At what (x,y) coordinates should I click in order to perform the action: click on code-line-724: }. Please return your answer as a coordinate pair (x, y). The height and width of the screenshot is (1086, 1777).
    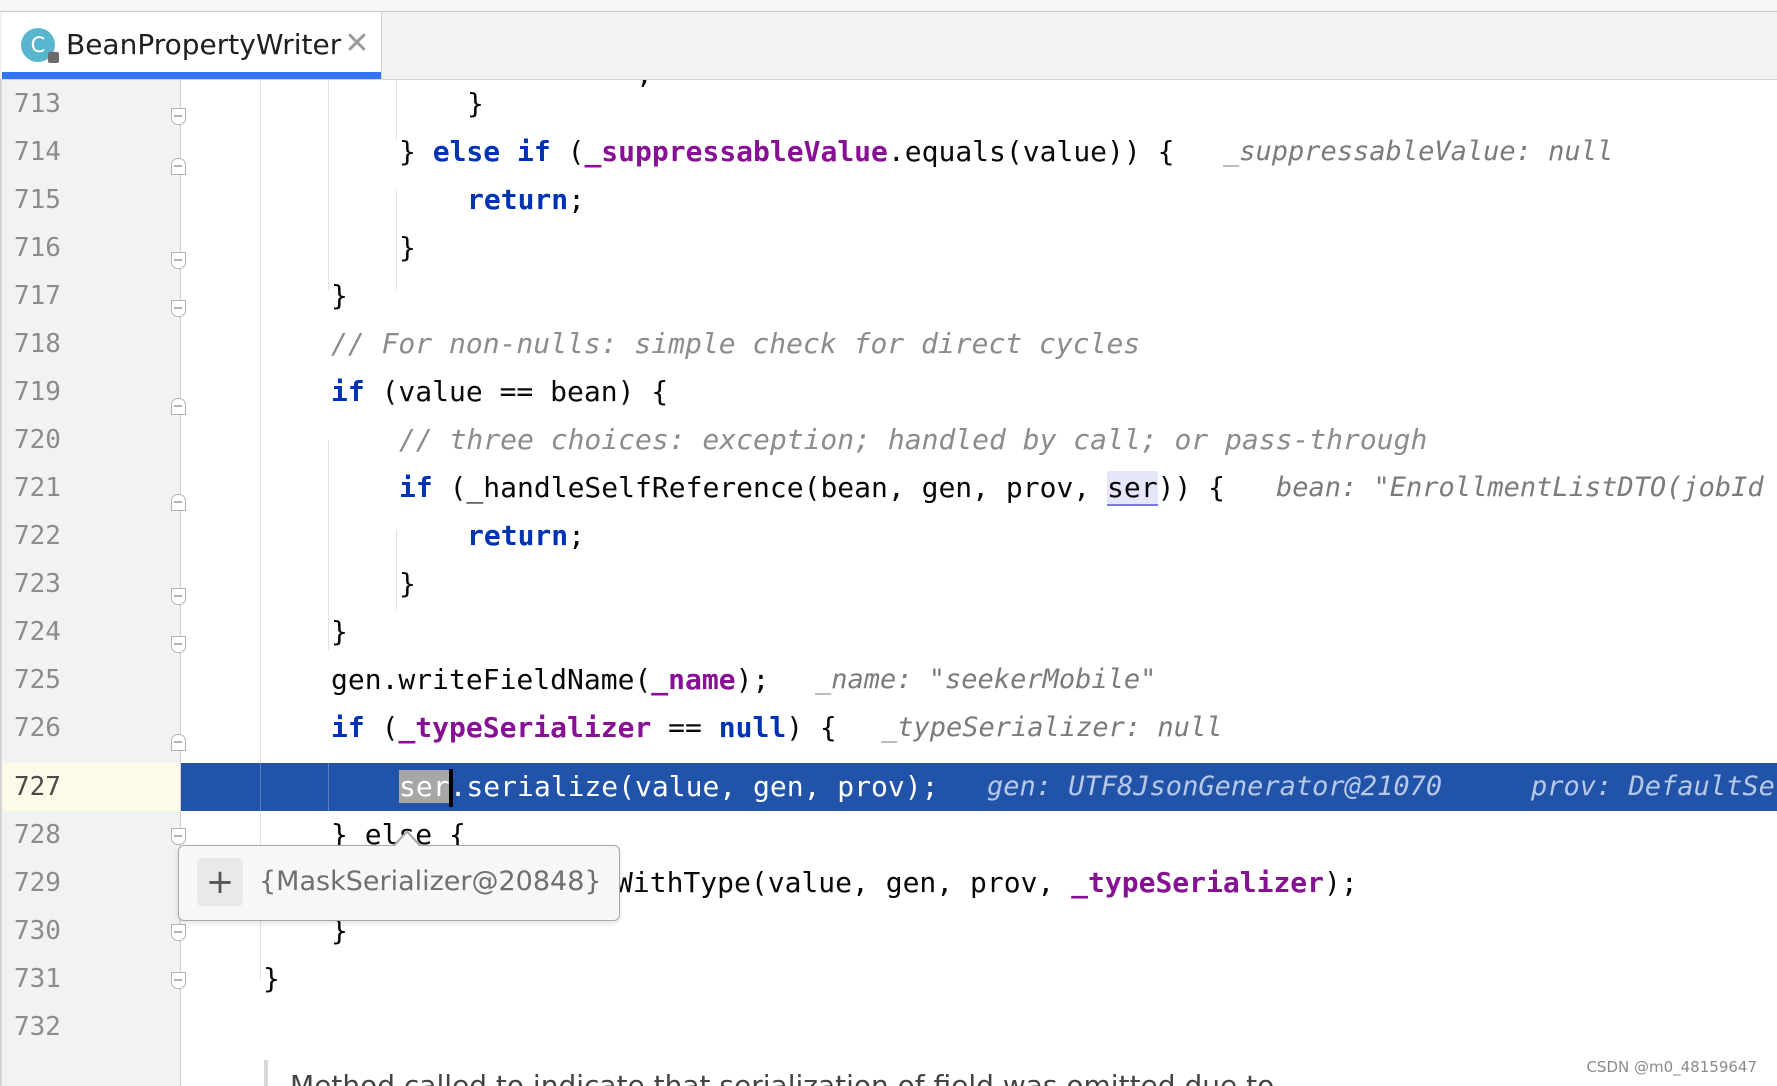
    Looking at the image, I should click on (339, 631).